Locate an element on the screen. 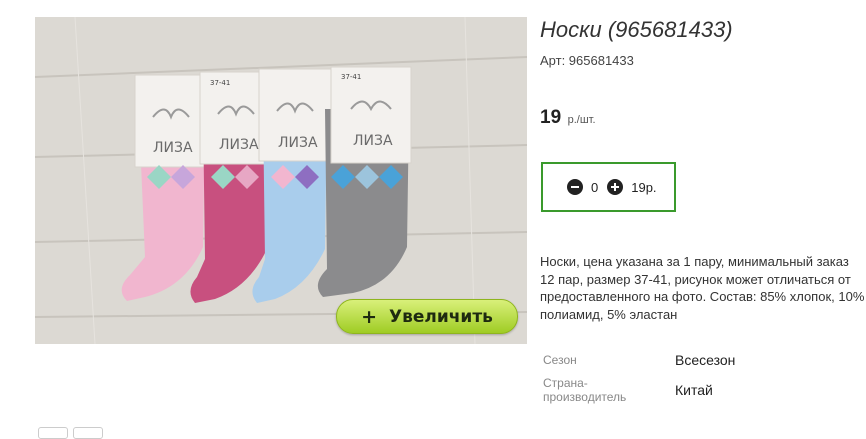 This screenshot has height=439, width=866. quantity-stepper: 0 19р. is located at coordinates (608, 187).